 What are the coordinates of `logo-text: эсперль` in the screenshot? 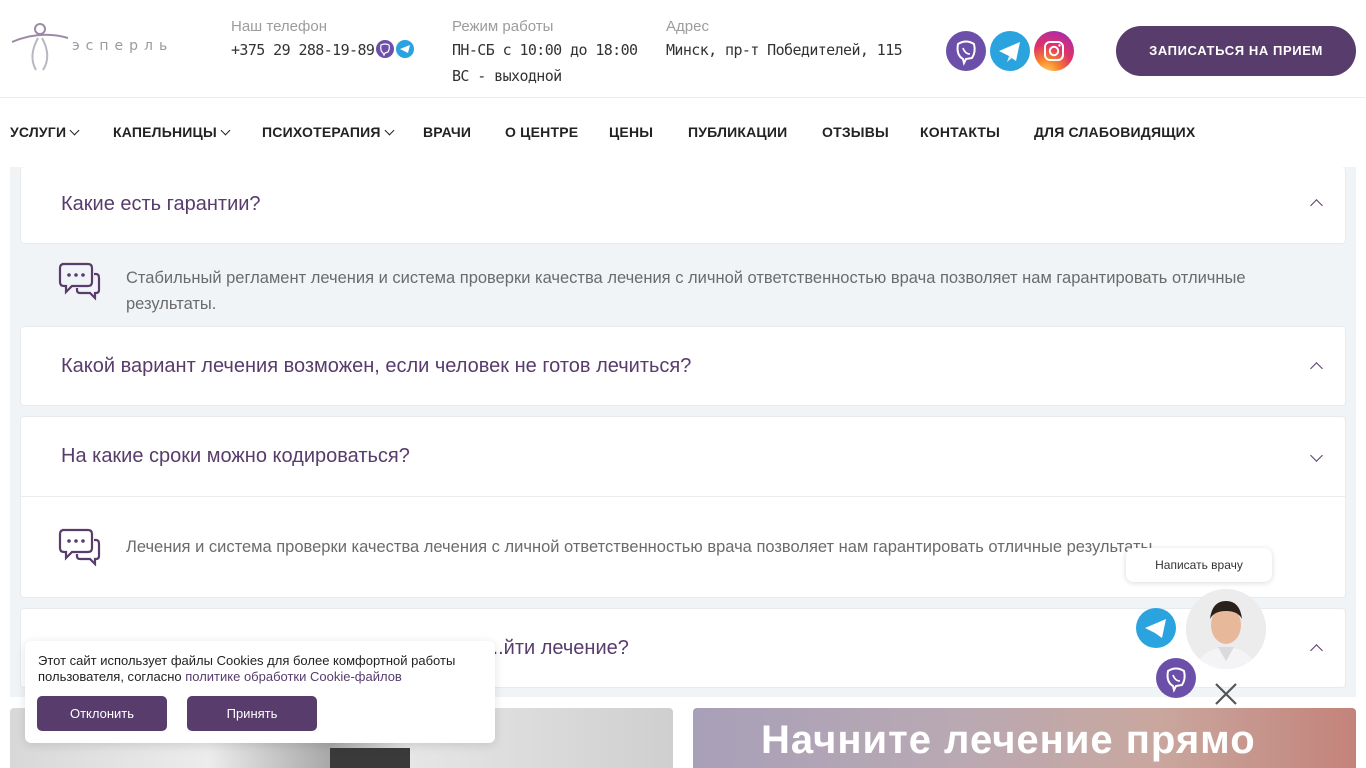 It's located at (123, 46).